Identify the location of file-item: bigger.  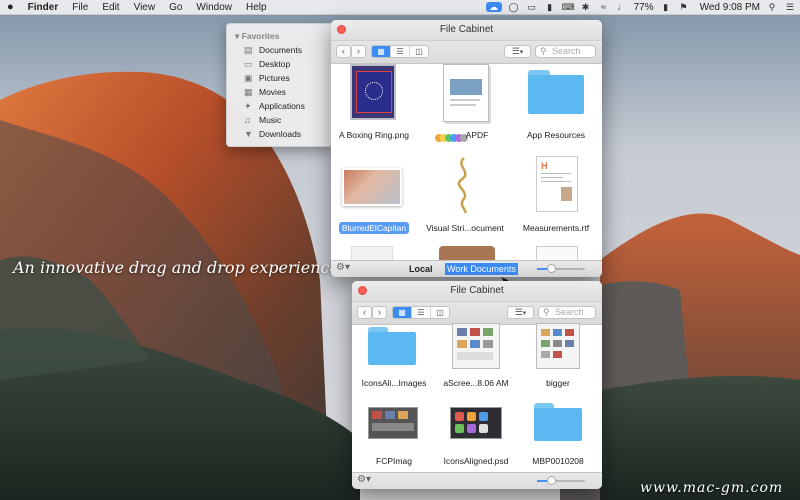
(556, 358).